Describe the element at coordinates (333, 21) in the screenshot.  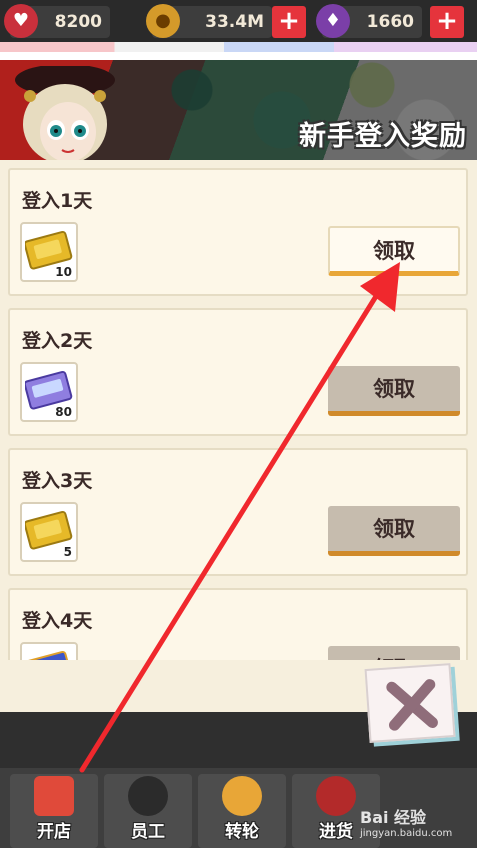
I see `potion-icon: ♦` at that location.